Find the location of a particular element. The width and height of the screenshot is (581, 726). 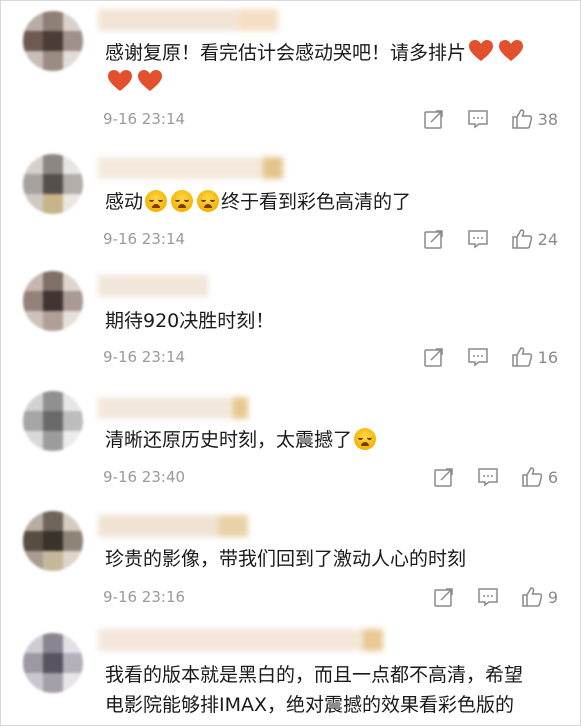

like-button: 6 is located at coordinates (539, 477).